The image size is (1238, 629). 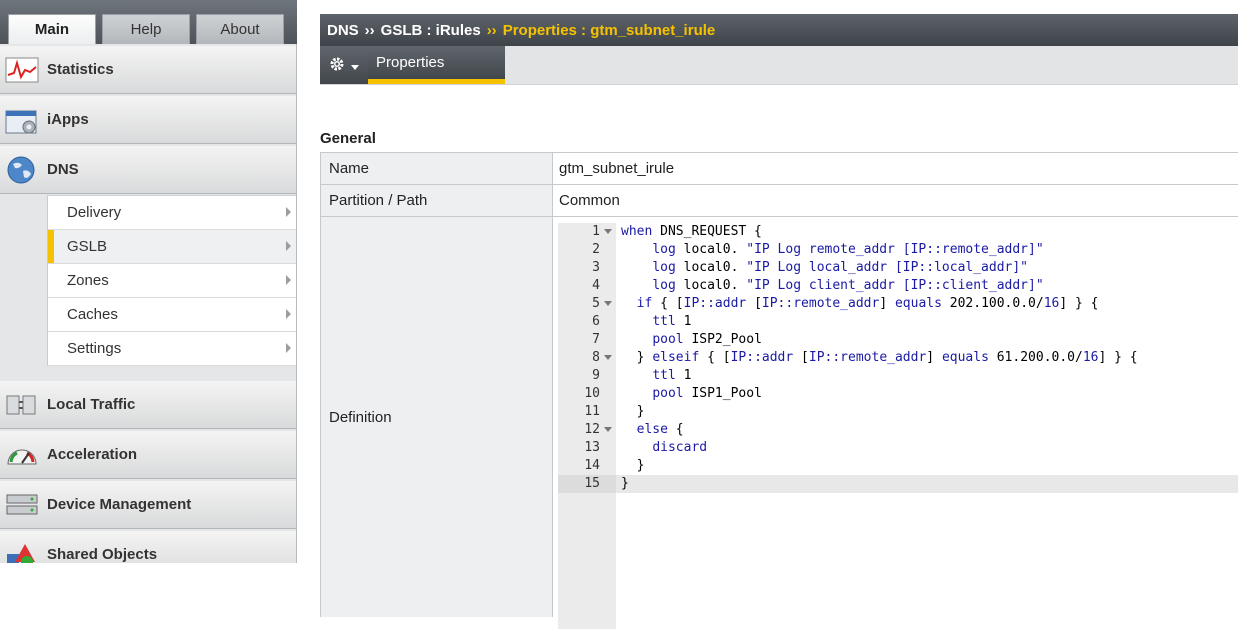 What do you see at coordinates (592, 465) in the screenshot?
I see `line-number: 14` at bounding box center [592, 465].